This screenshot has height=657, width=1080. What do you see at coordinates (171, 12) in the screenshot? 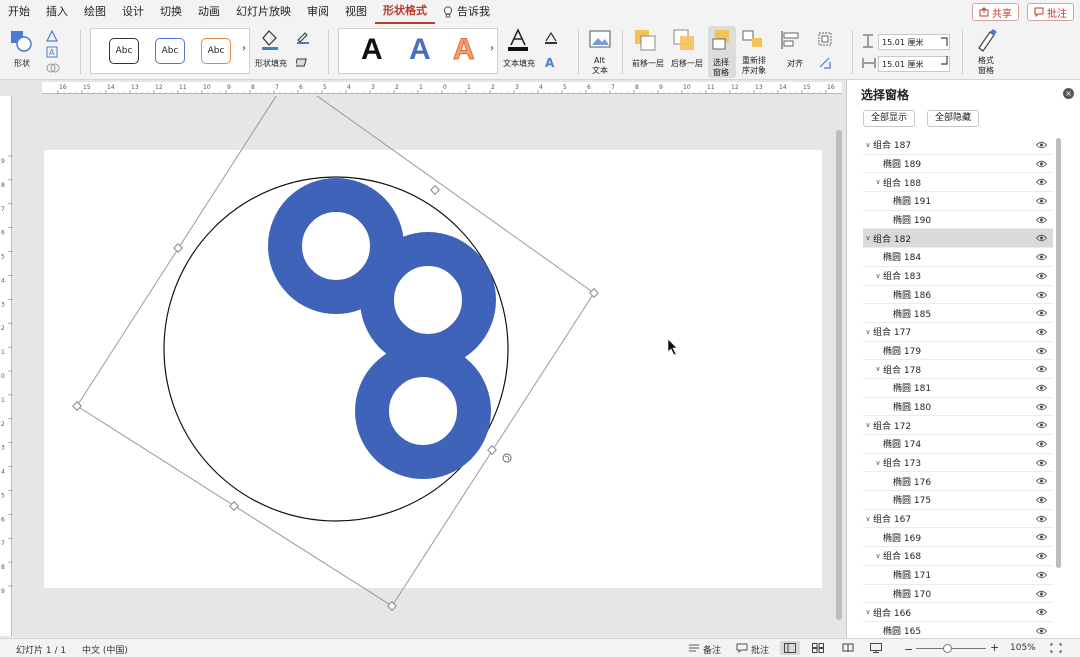
I see `tab-transitions: 切换` at bounding box center [171, 12].